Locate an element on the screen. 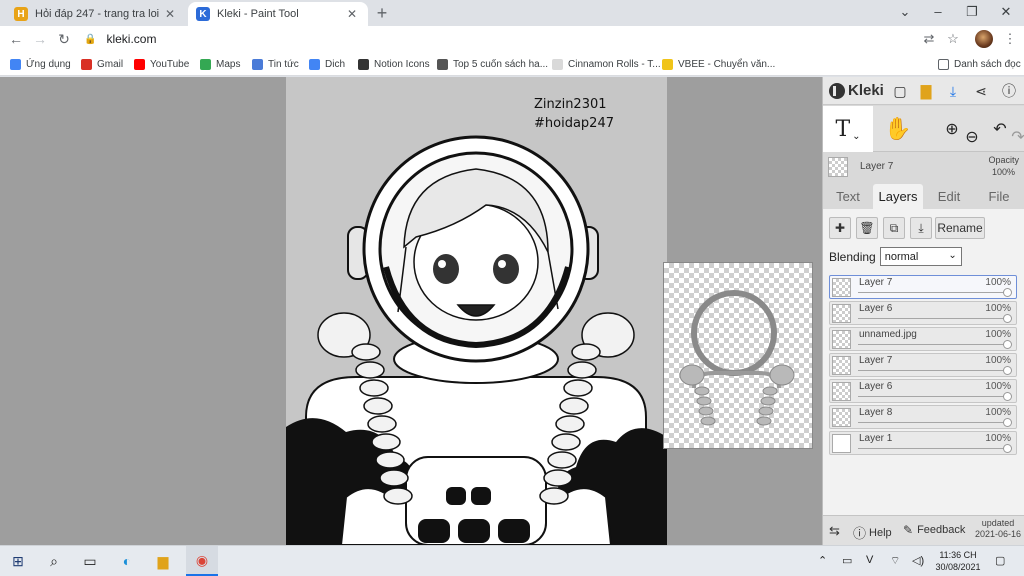 Image resolution: width=1024 pixels, height=576 pixels. tab-search-icon: ⌄ is located at coordinates (905, 12).